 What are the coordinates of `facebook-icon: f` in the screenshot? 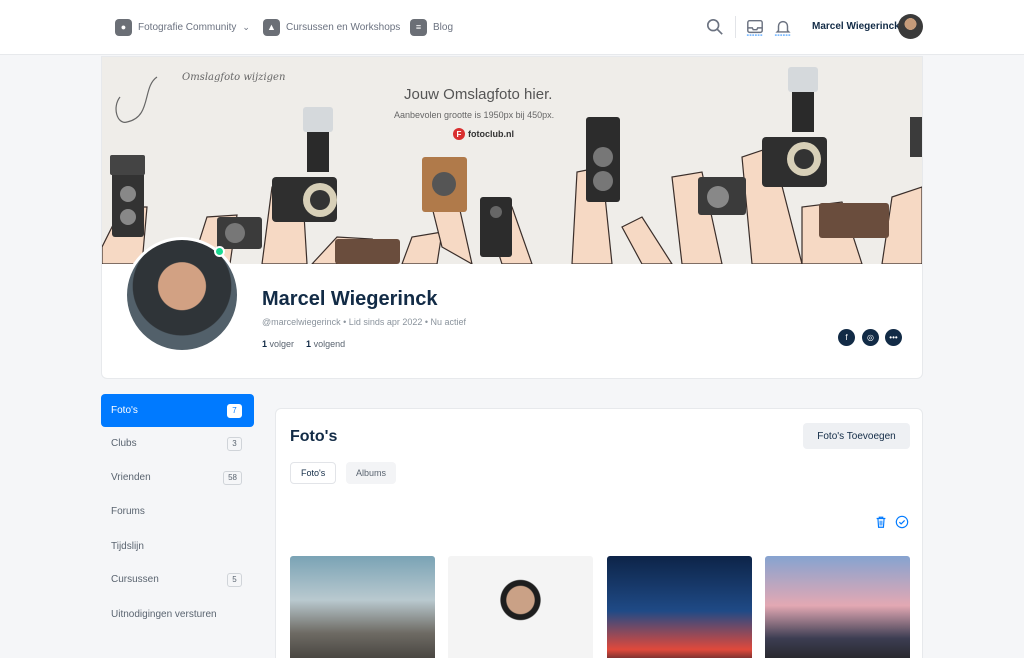 It's located at (846, 337).